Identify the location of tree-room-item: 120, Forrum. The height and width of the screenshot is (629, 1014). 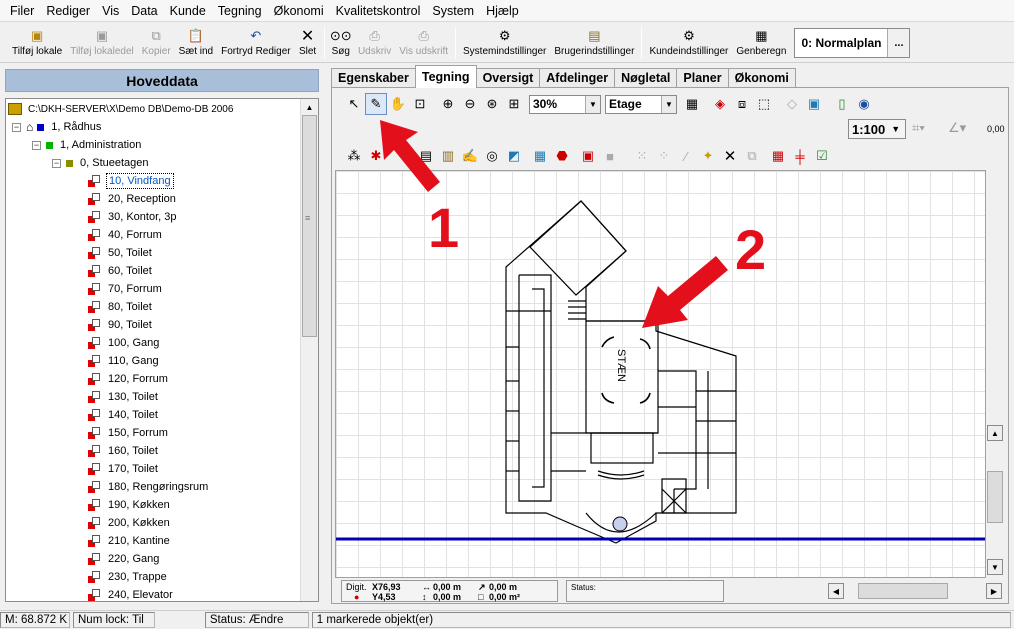
(129, 379).